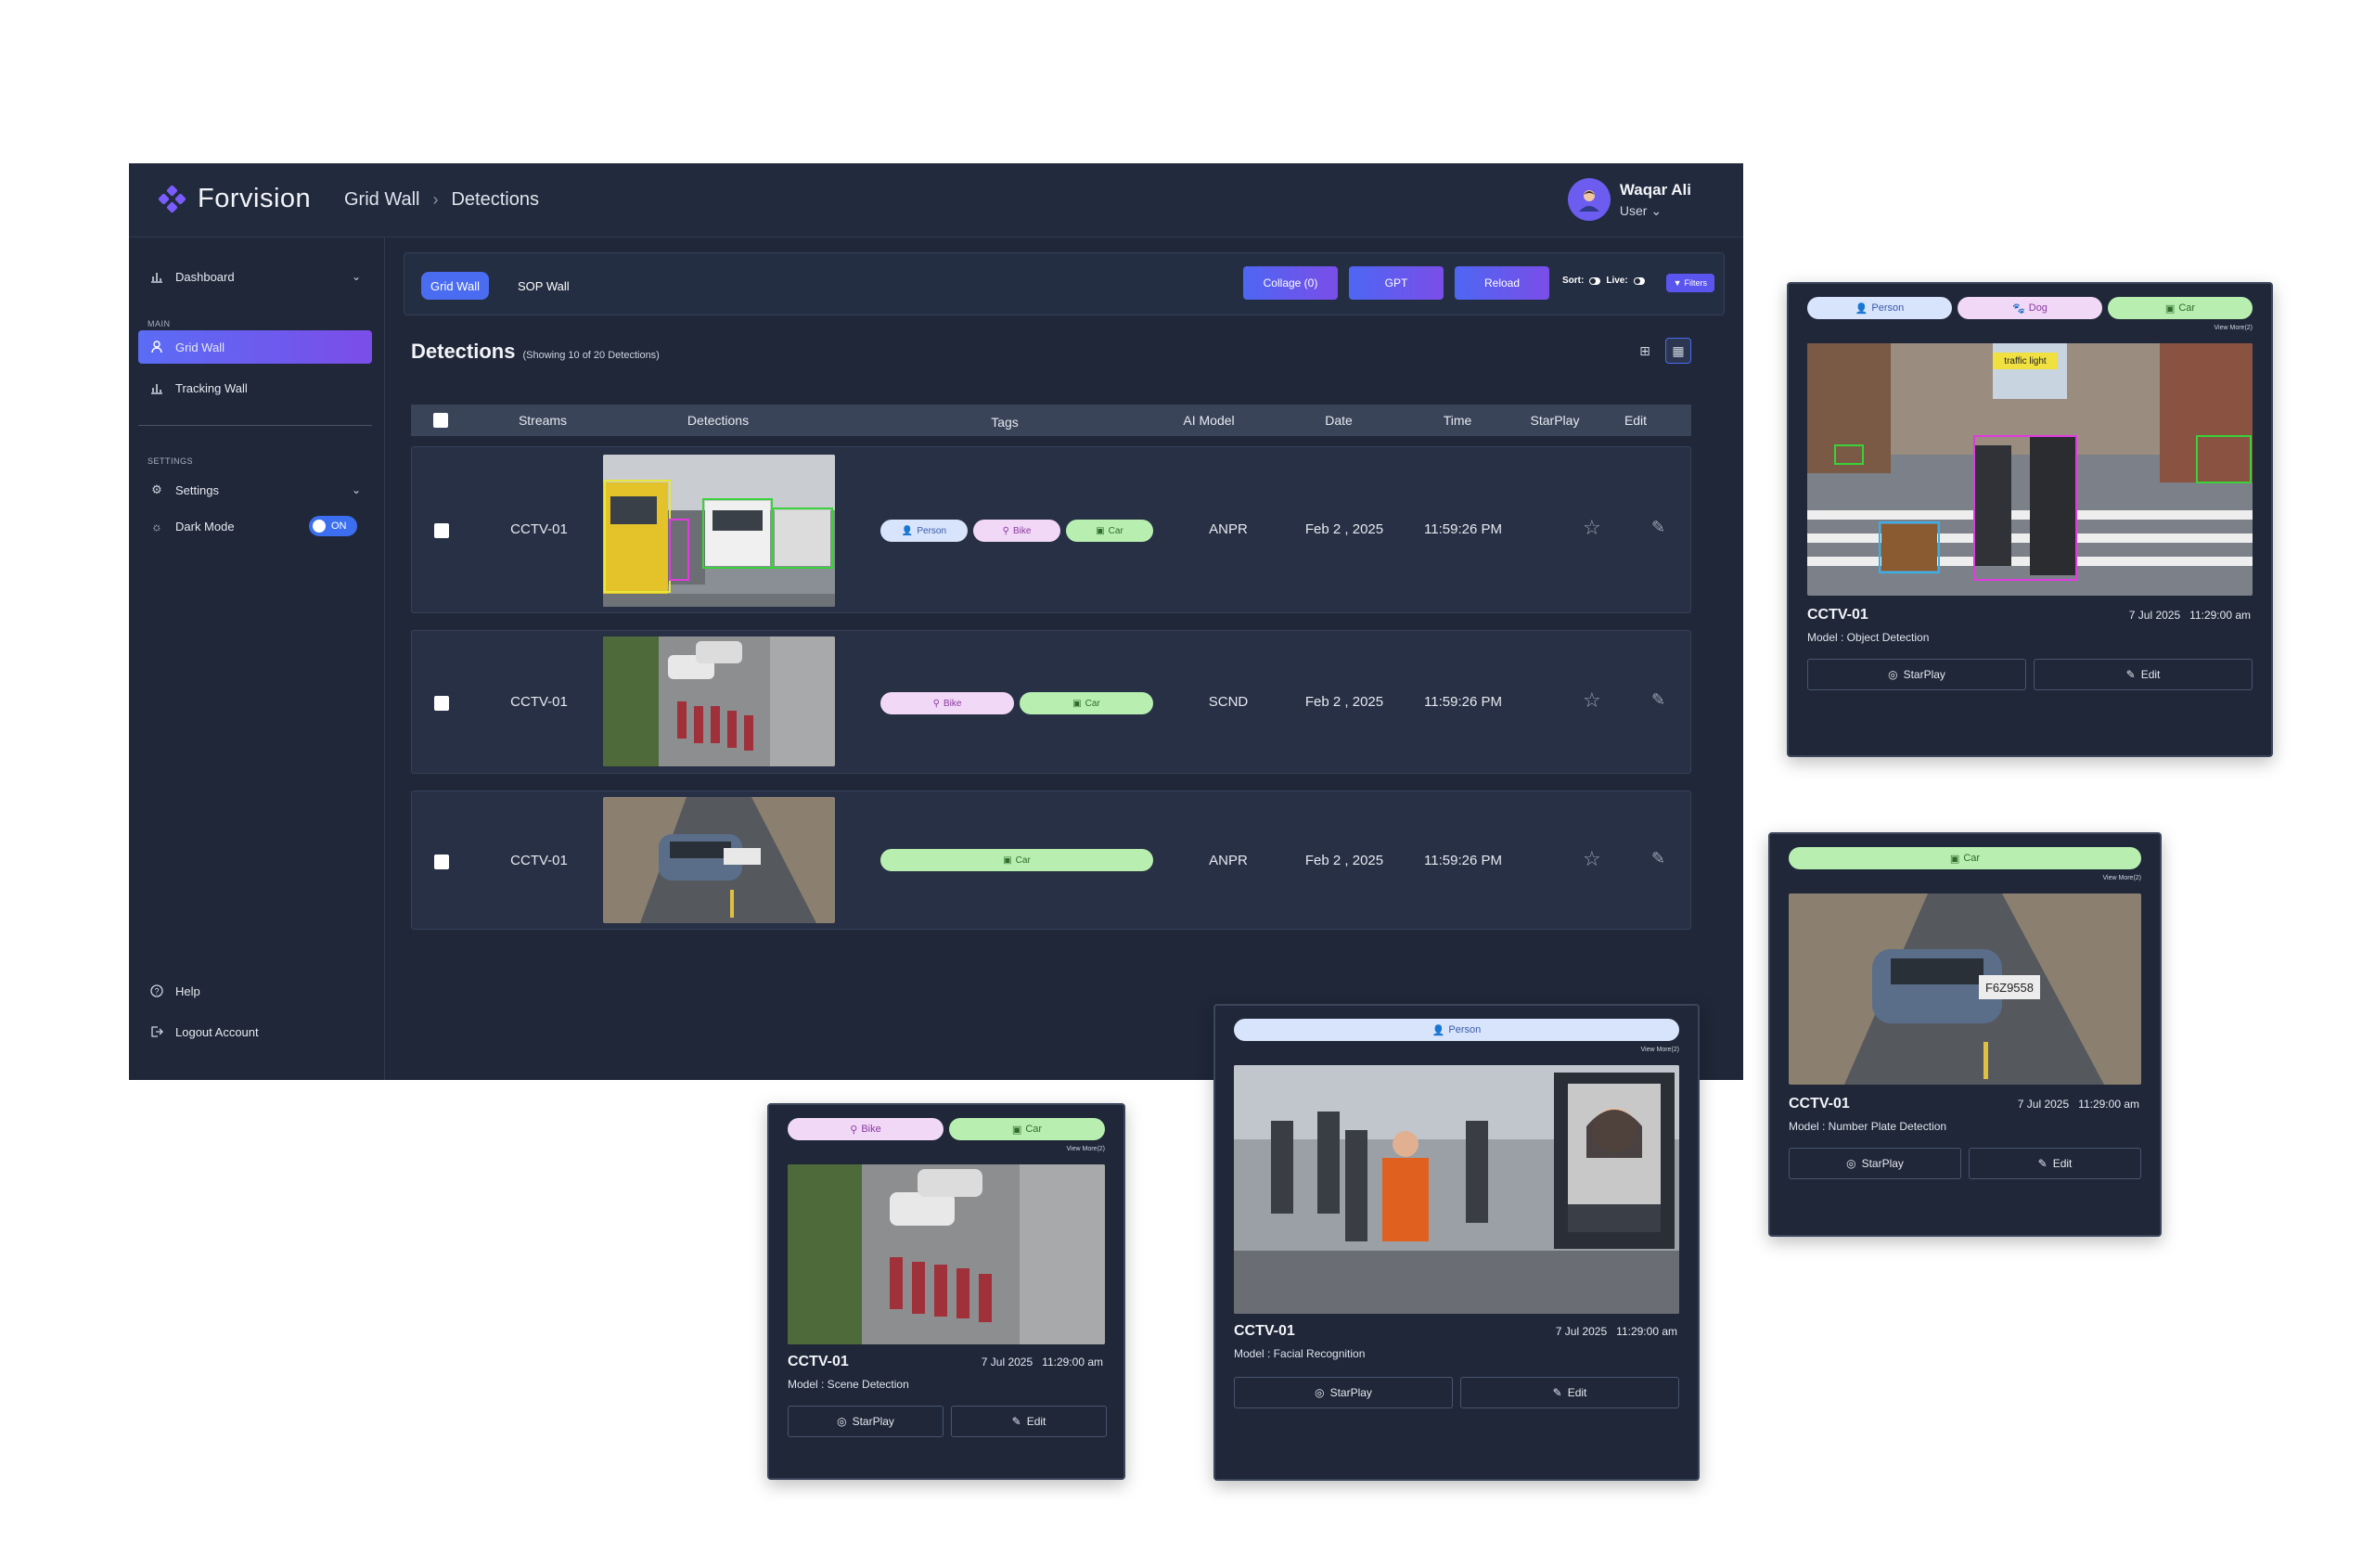  I want to click on tag-bike: ⚲ Bike, so click(866, 1129).